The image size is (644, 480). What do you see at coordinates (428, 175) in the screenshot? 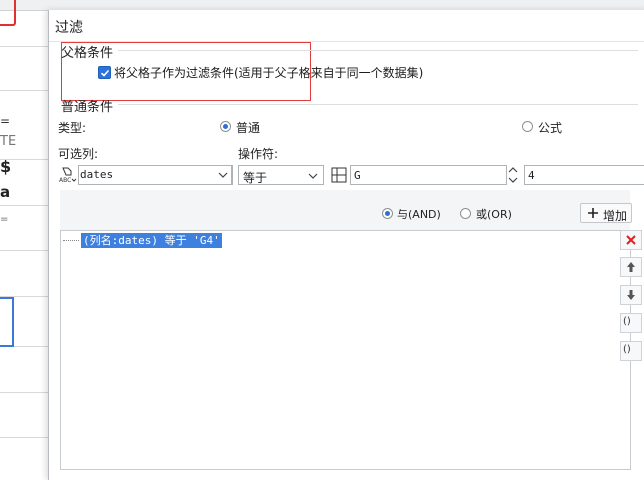
I see `column-letter-input: G` at bounding box center [428, 175].